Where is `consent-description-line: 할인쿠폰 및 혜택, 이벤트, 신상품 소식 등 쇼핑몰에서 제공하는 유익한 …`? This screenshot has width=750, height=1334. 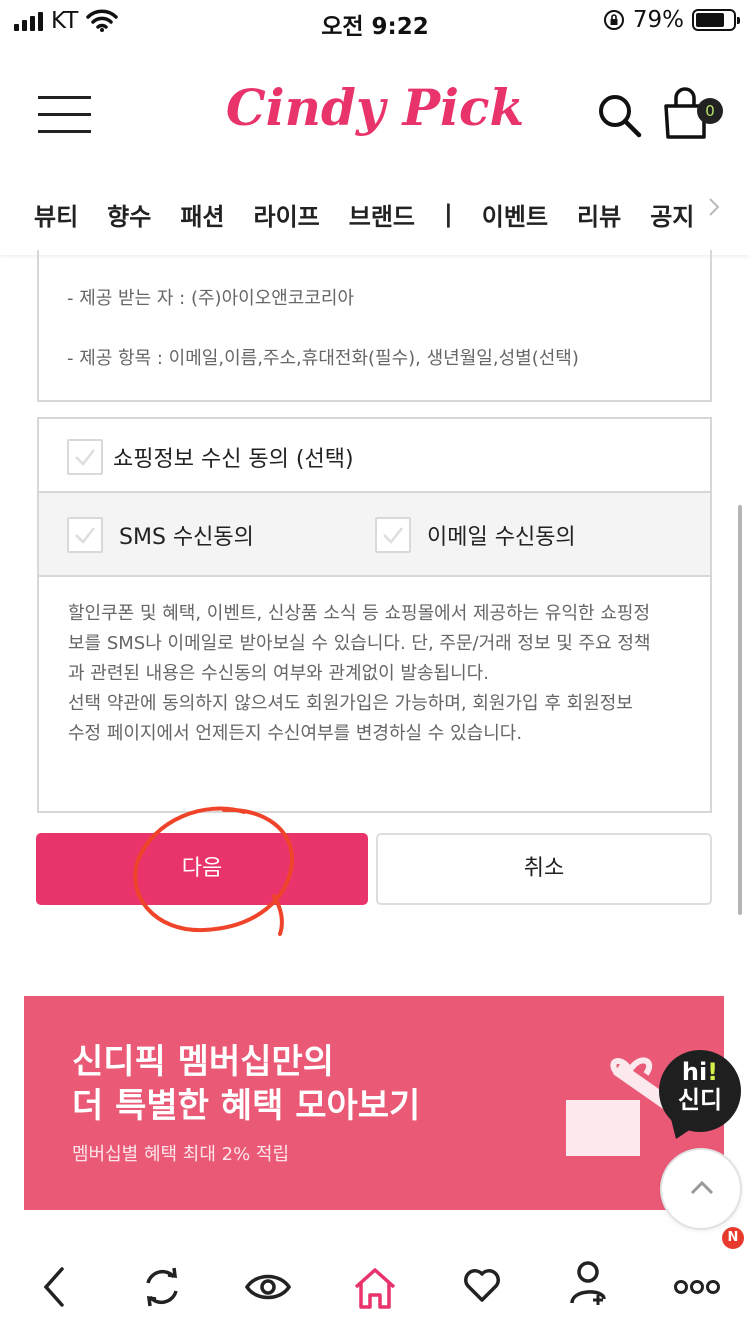 consent-description-line: 할인쿠폰 및 혜택, 이벤트, 신상품 소식 등 쇼핑몰에서 제공하는 유익한 … is located at coordinates (359, 613).